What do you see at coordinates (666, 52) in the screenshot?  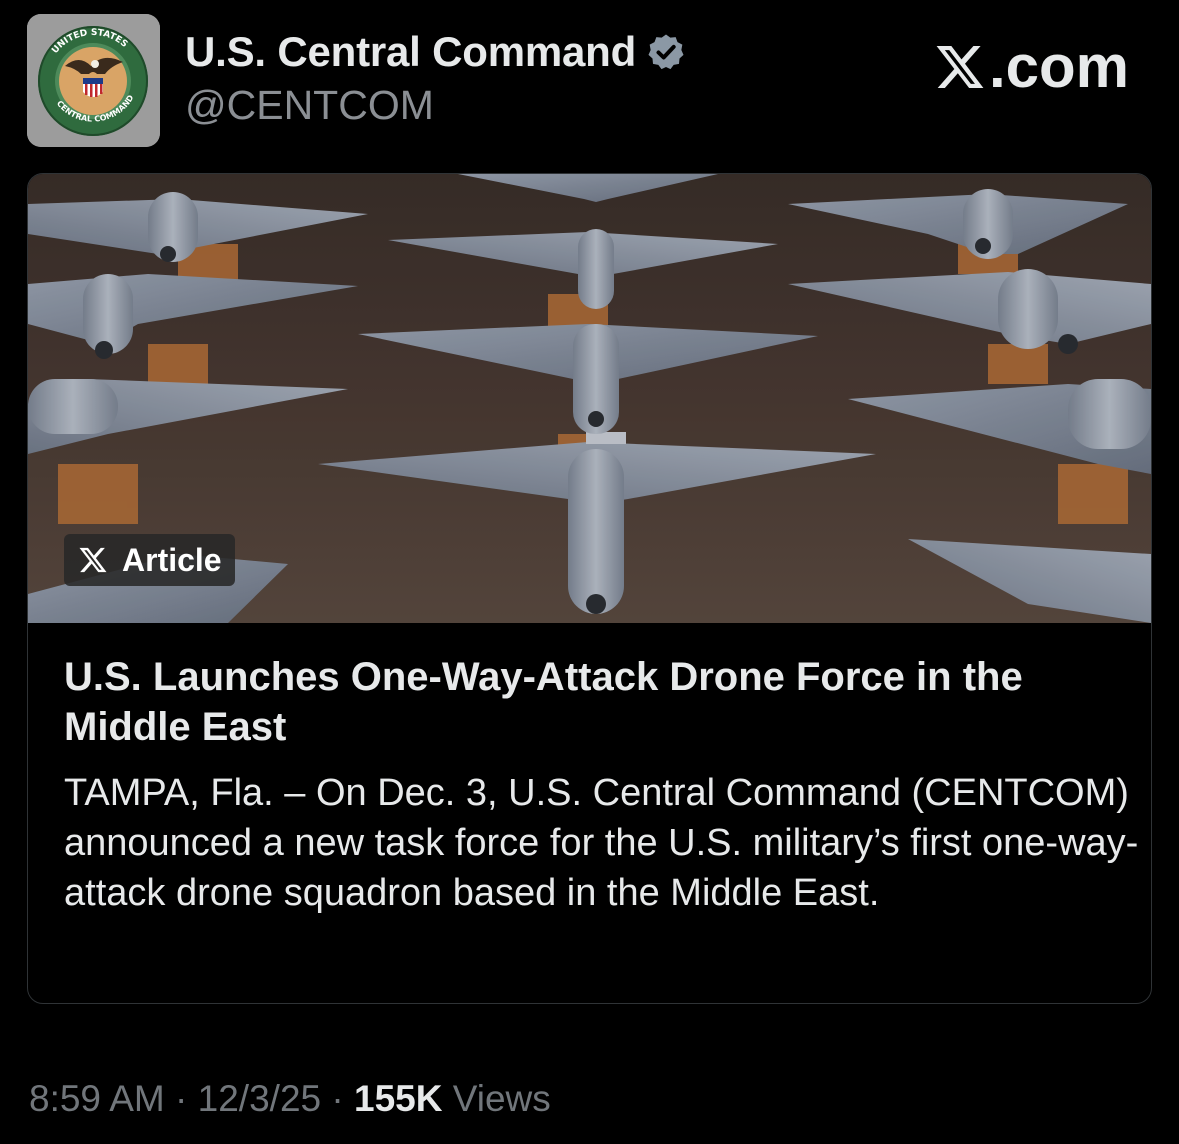 I see `verified-badge-icon` at bounding box center [666, 52].